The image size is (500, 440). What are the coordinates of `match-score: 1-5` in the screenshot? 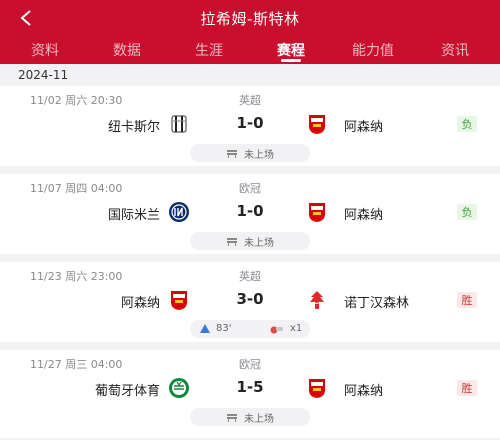 It's located at (250, 387).